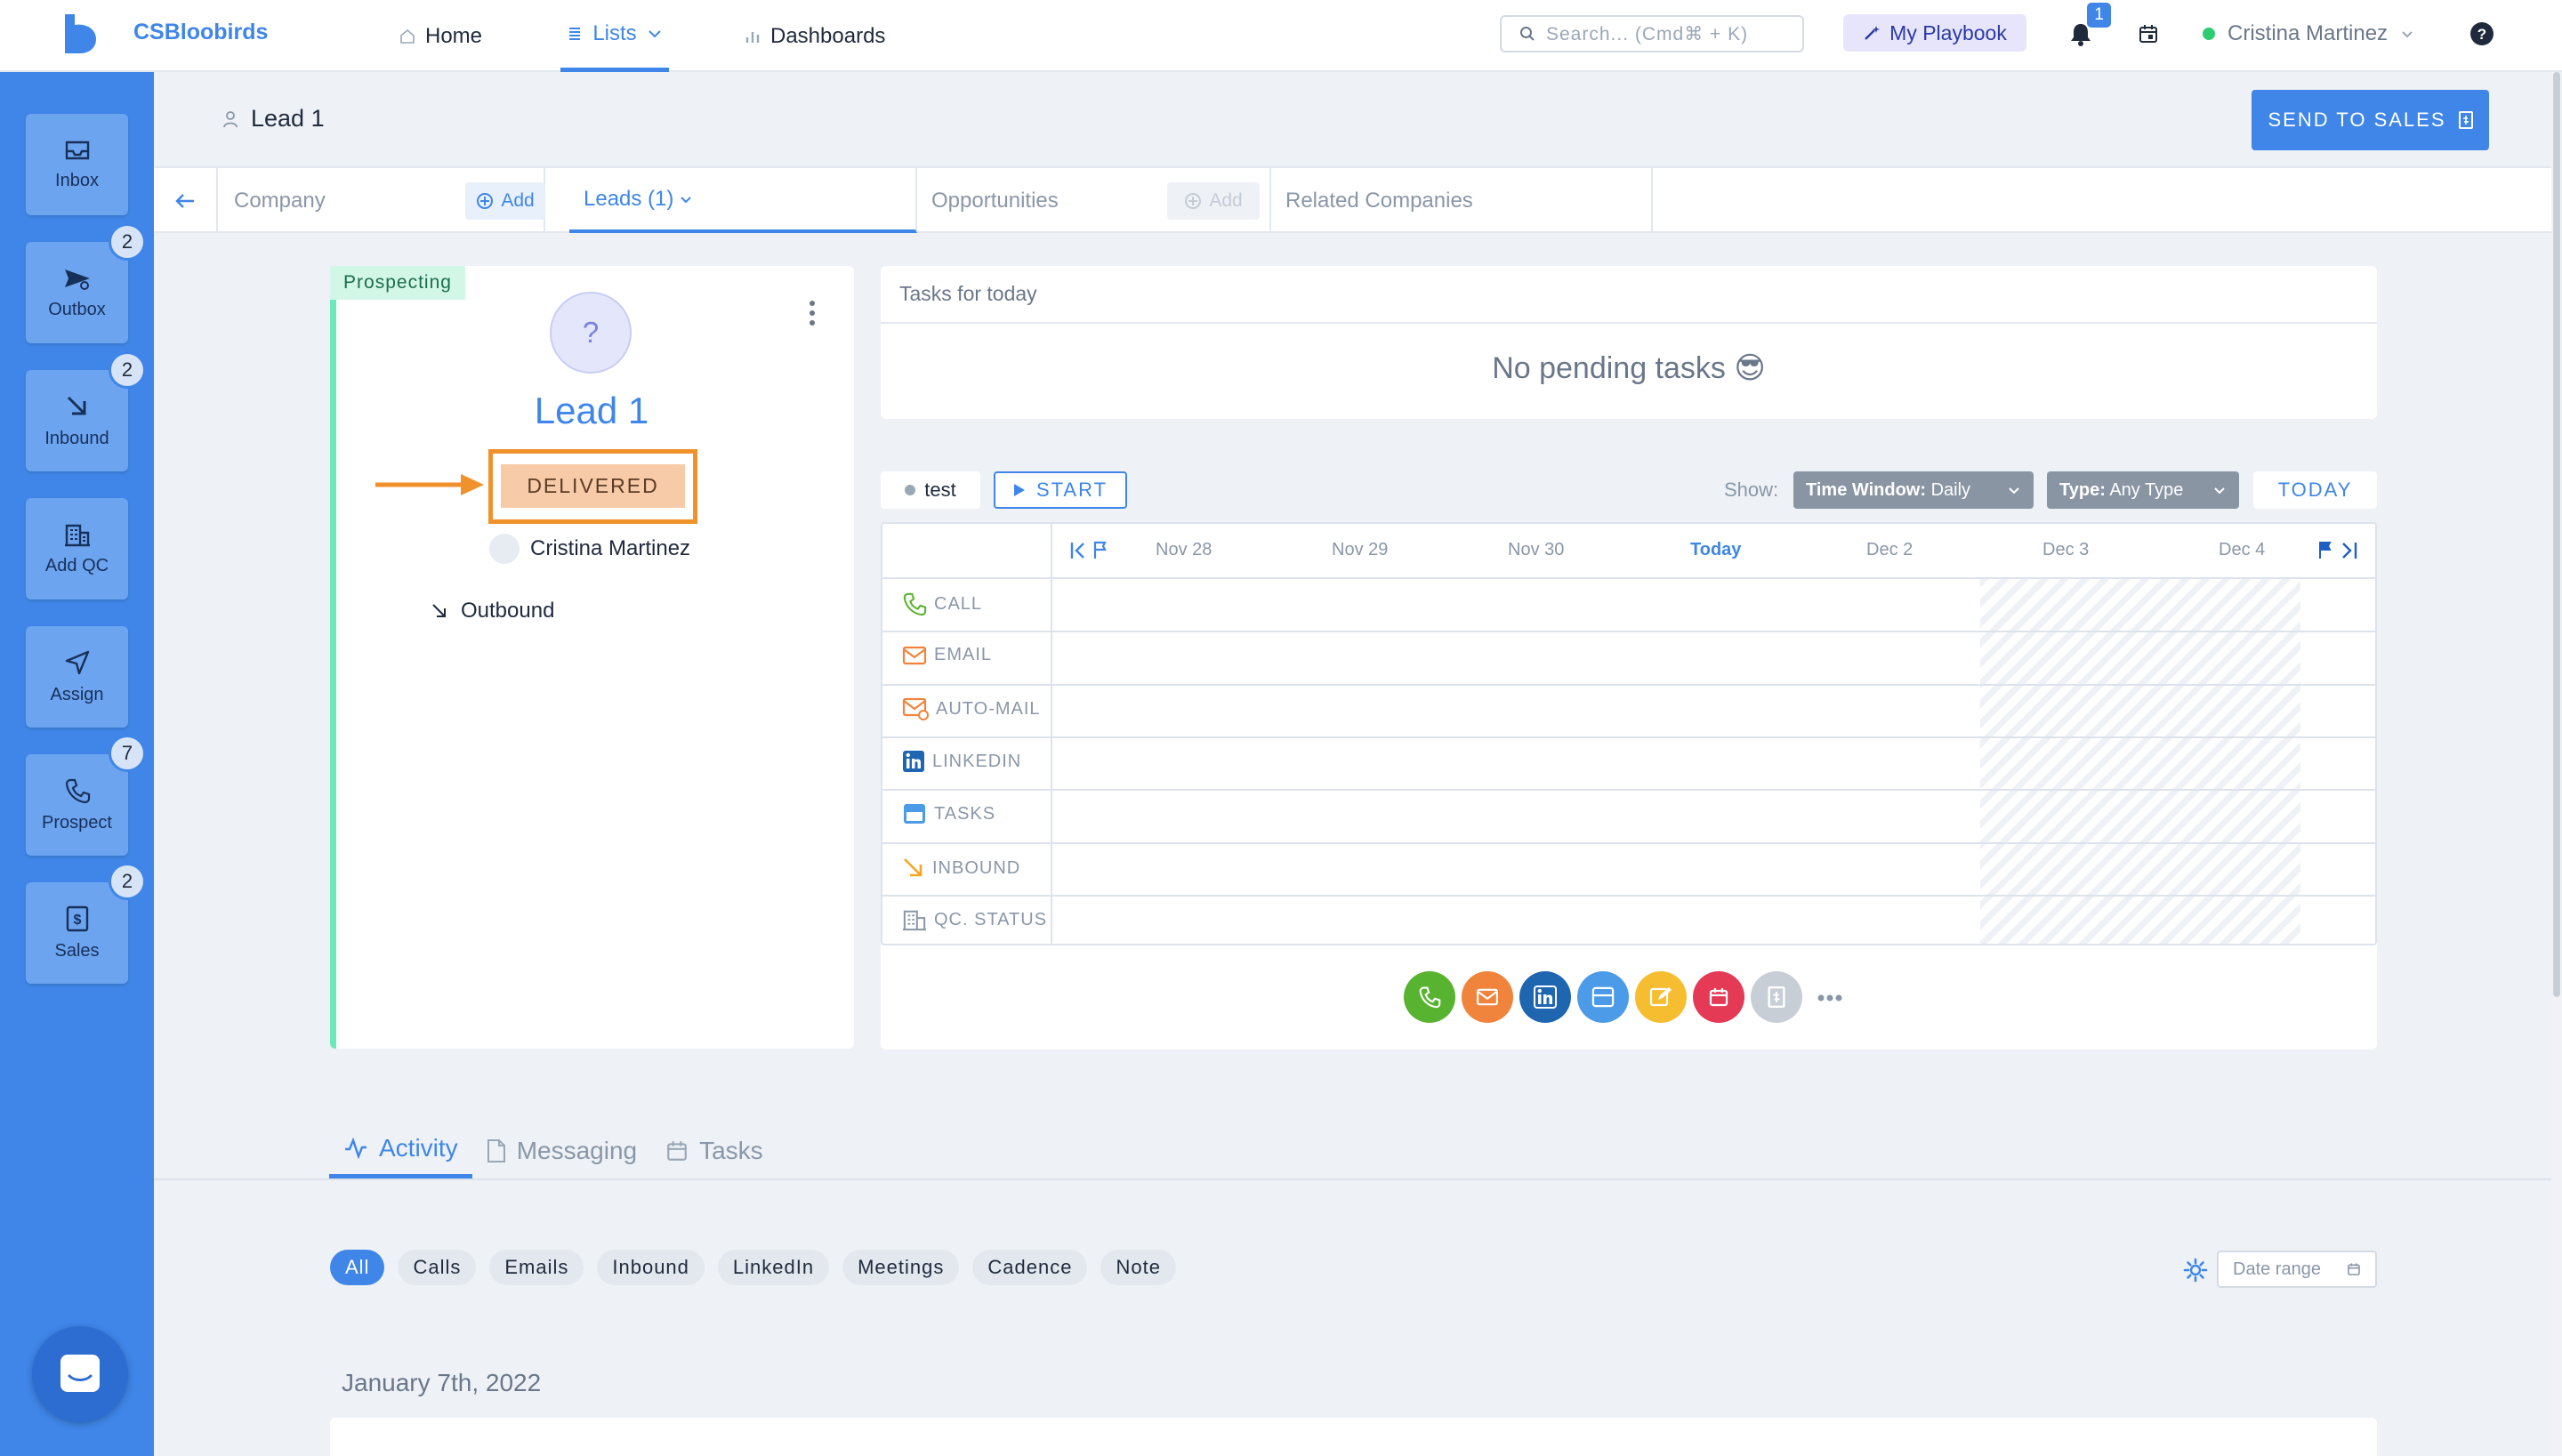  Describe the element at coordinates (988, 708) in the screenshot. I see `row-label: AUTO-MAIL` at that location.